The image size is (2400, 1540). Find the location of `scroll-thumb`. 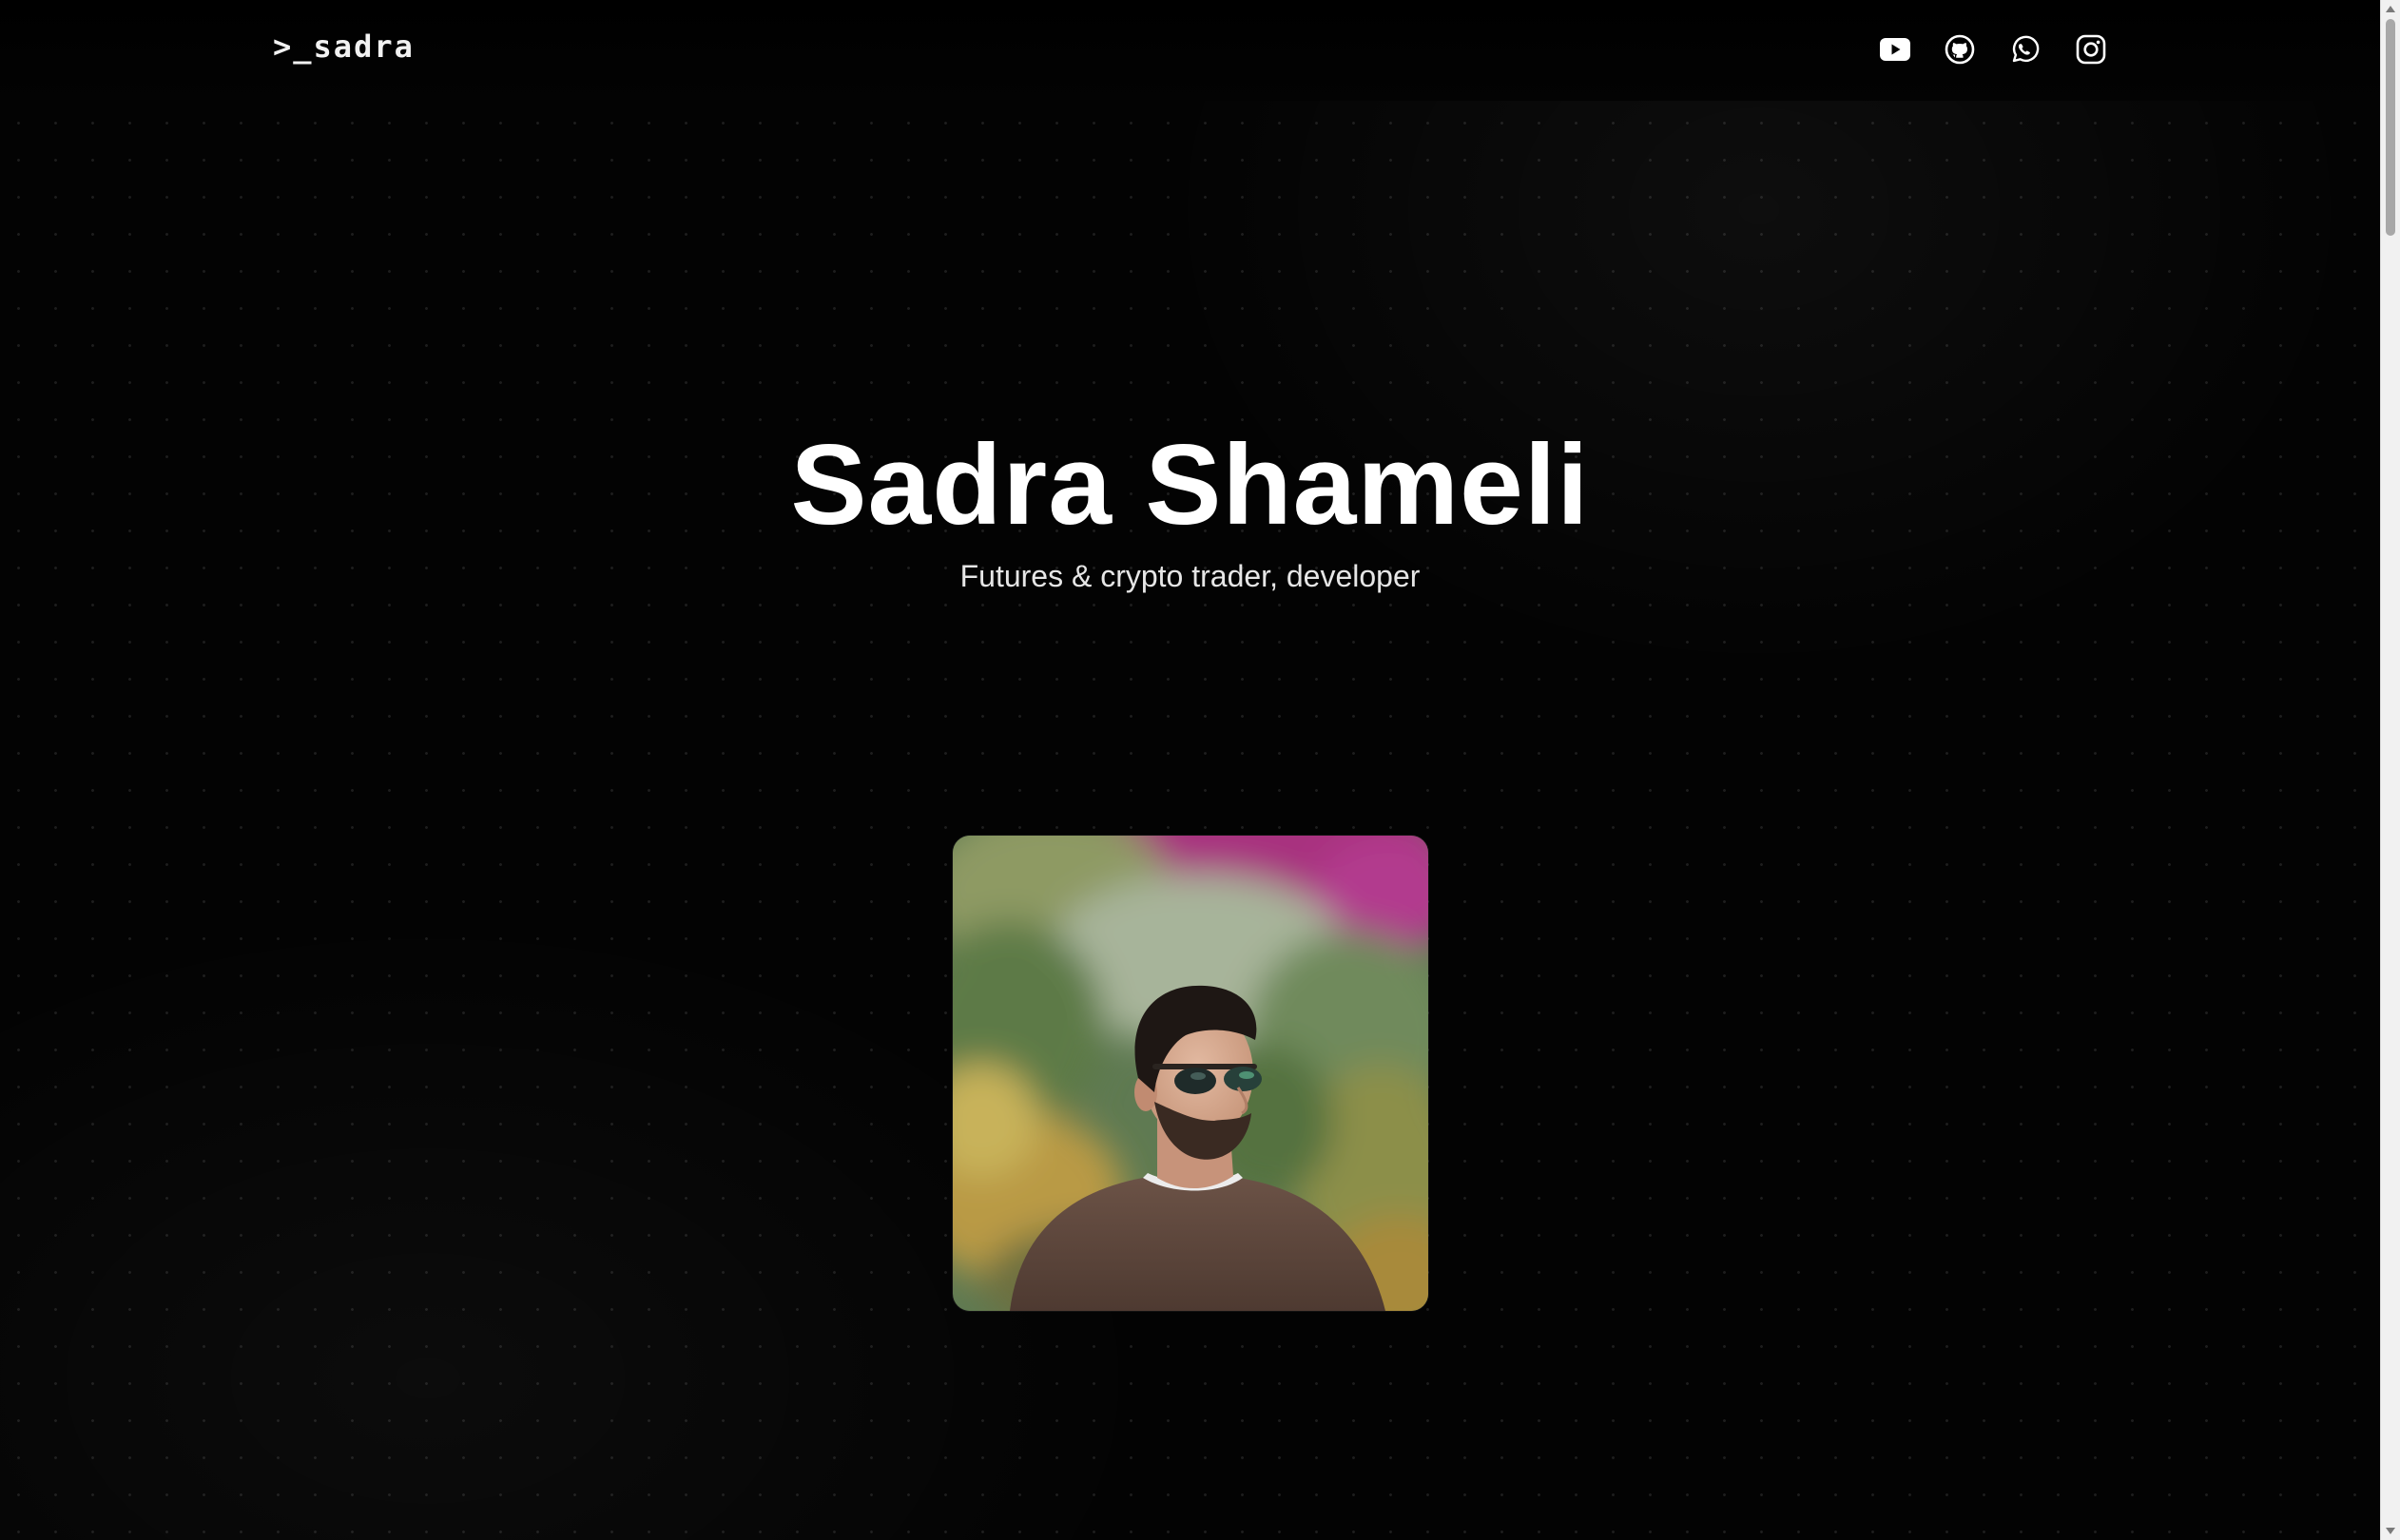

scroll-thumb is located at coordinates (2390, 127).